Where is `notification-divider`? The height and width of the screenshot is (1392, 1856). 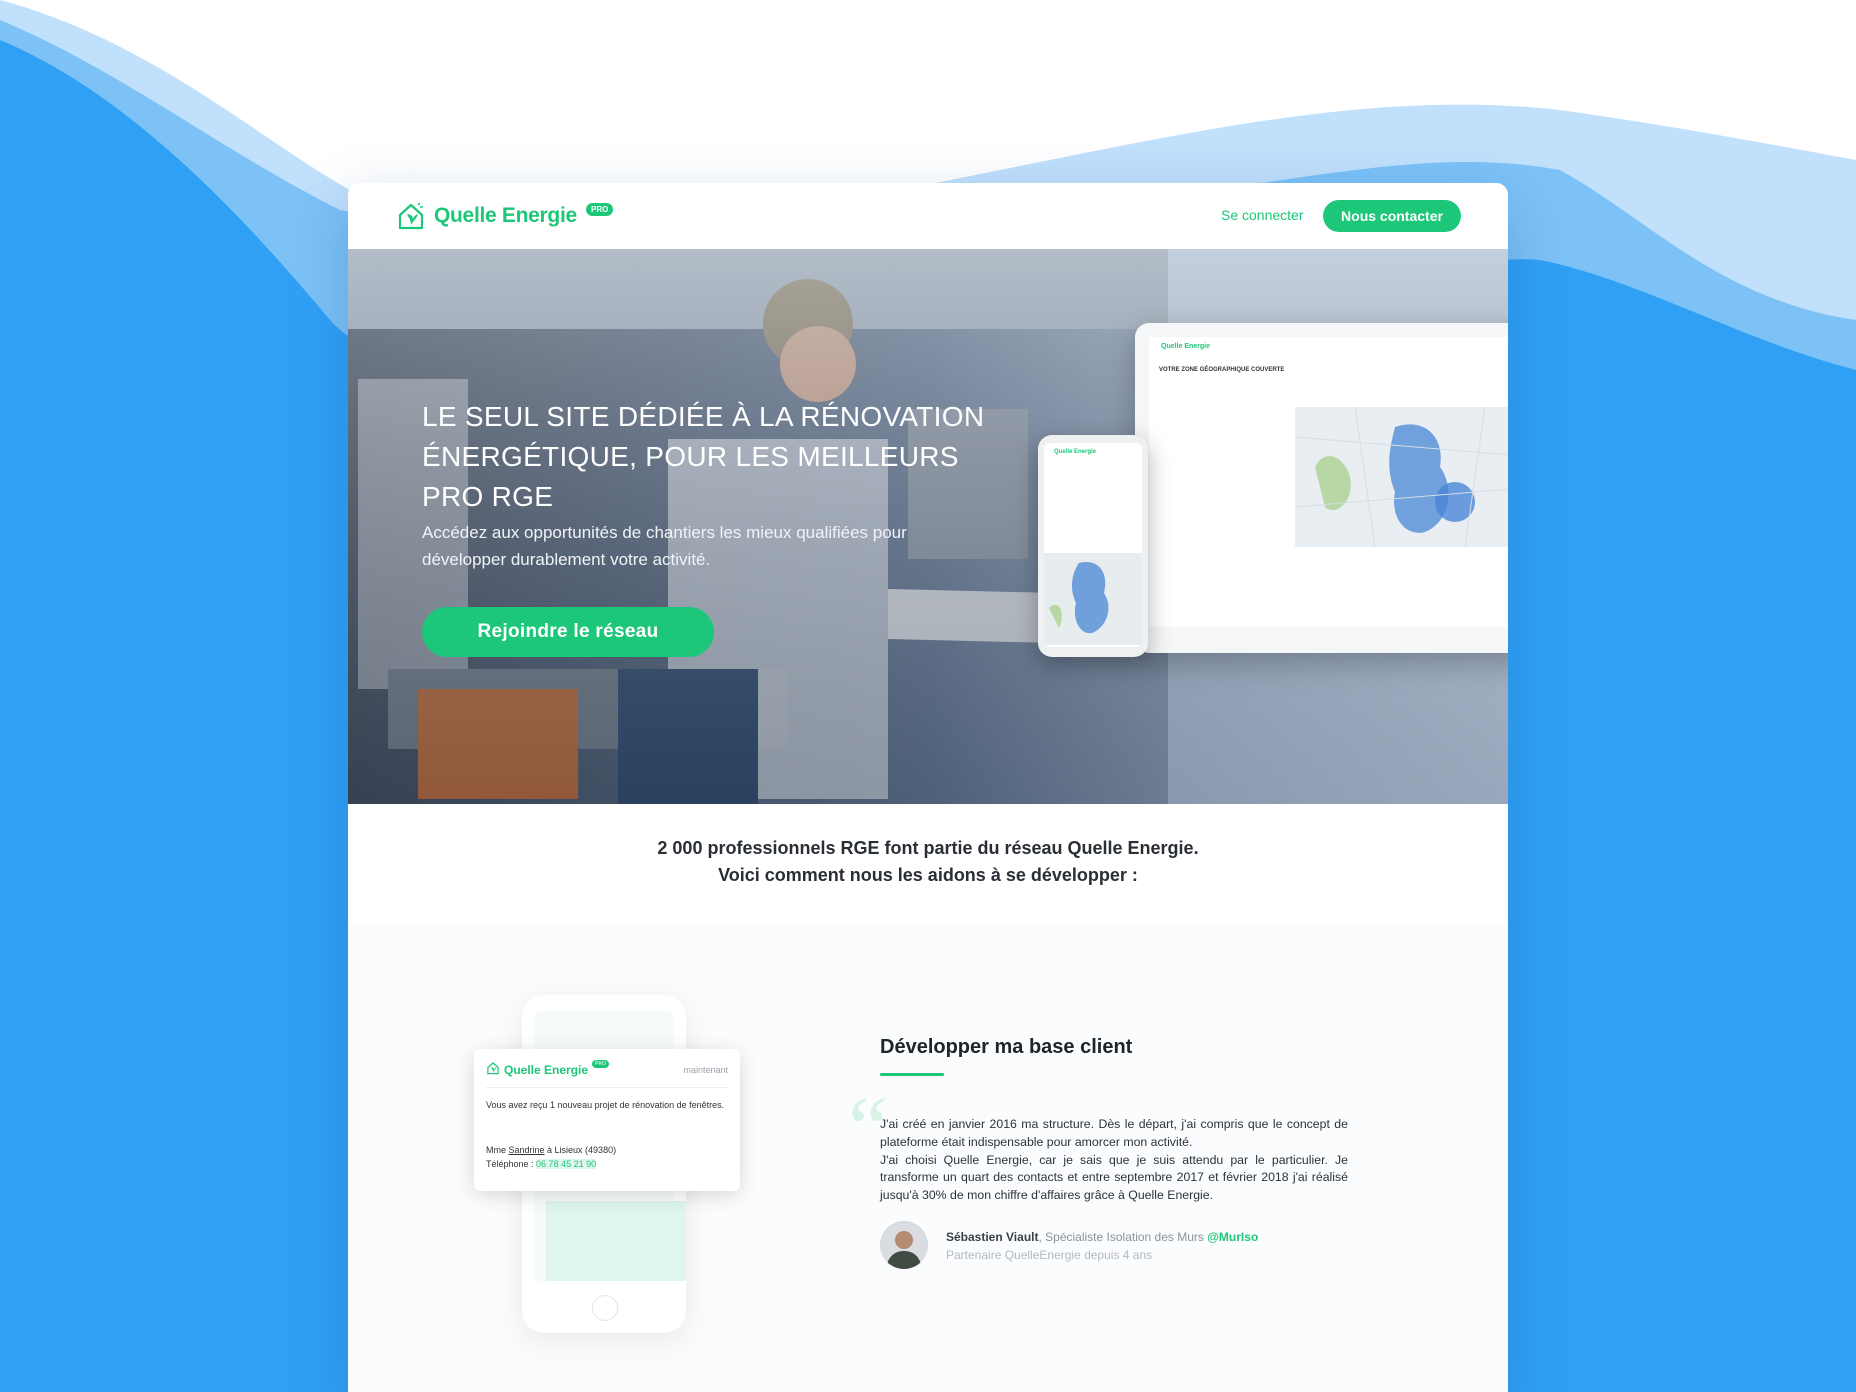
notification-divider is located at coordinates (607, 1087).